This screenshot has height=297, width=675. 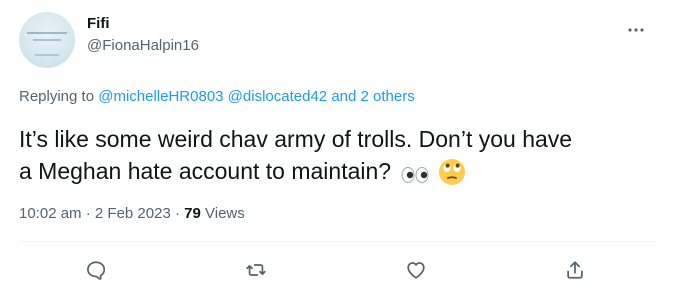 What do you see at coordinates (143, 45) in the screenshot?
I see `author-handle: @FionaHalpin16` at bounding box center [143, 45].